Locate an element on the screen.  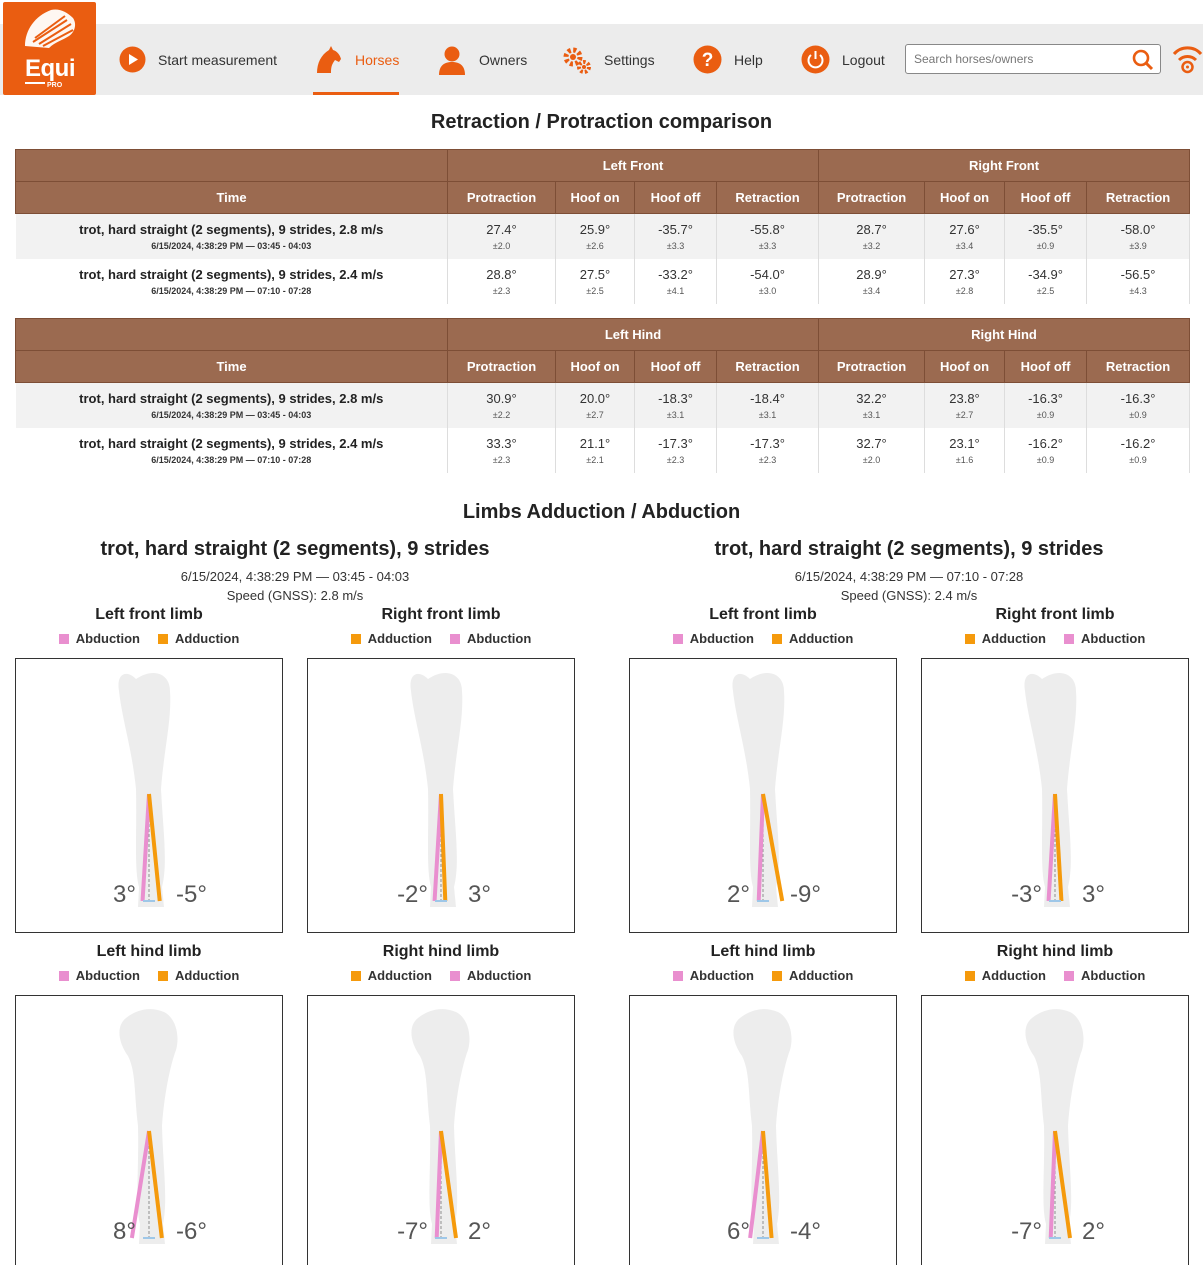
search-input is located at coordinates (1019, 59).